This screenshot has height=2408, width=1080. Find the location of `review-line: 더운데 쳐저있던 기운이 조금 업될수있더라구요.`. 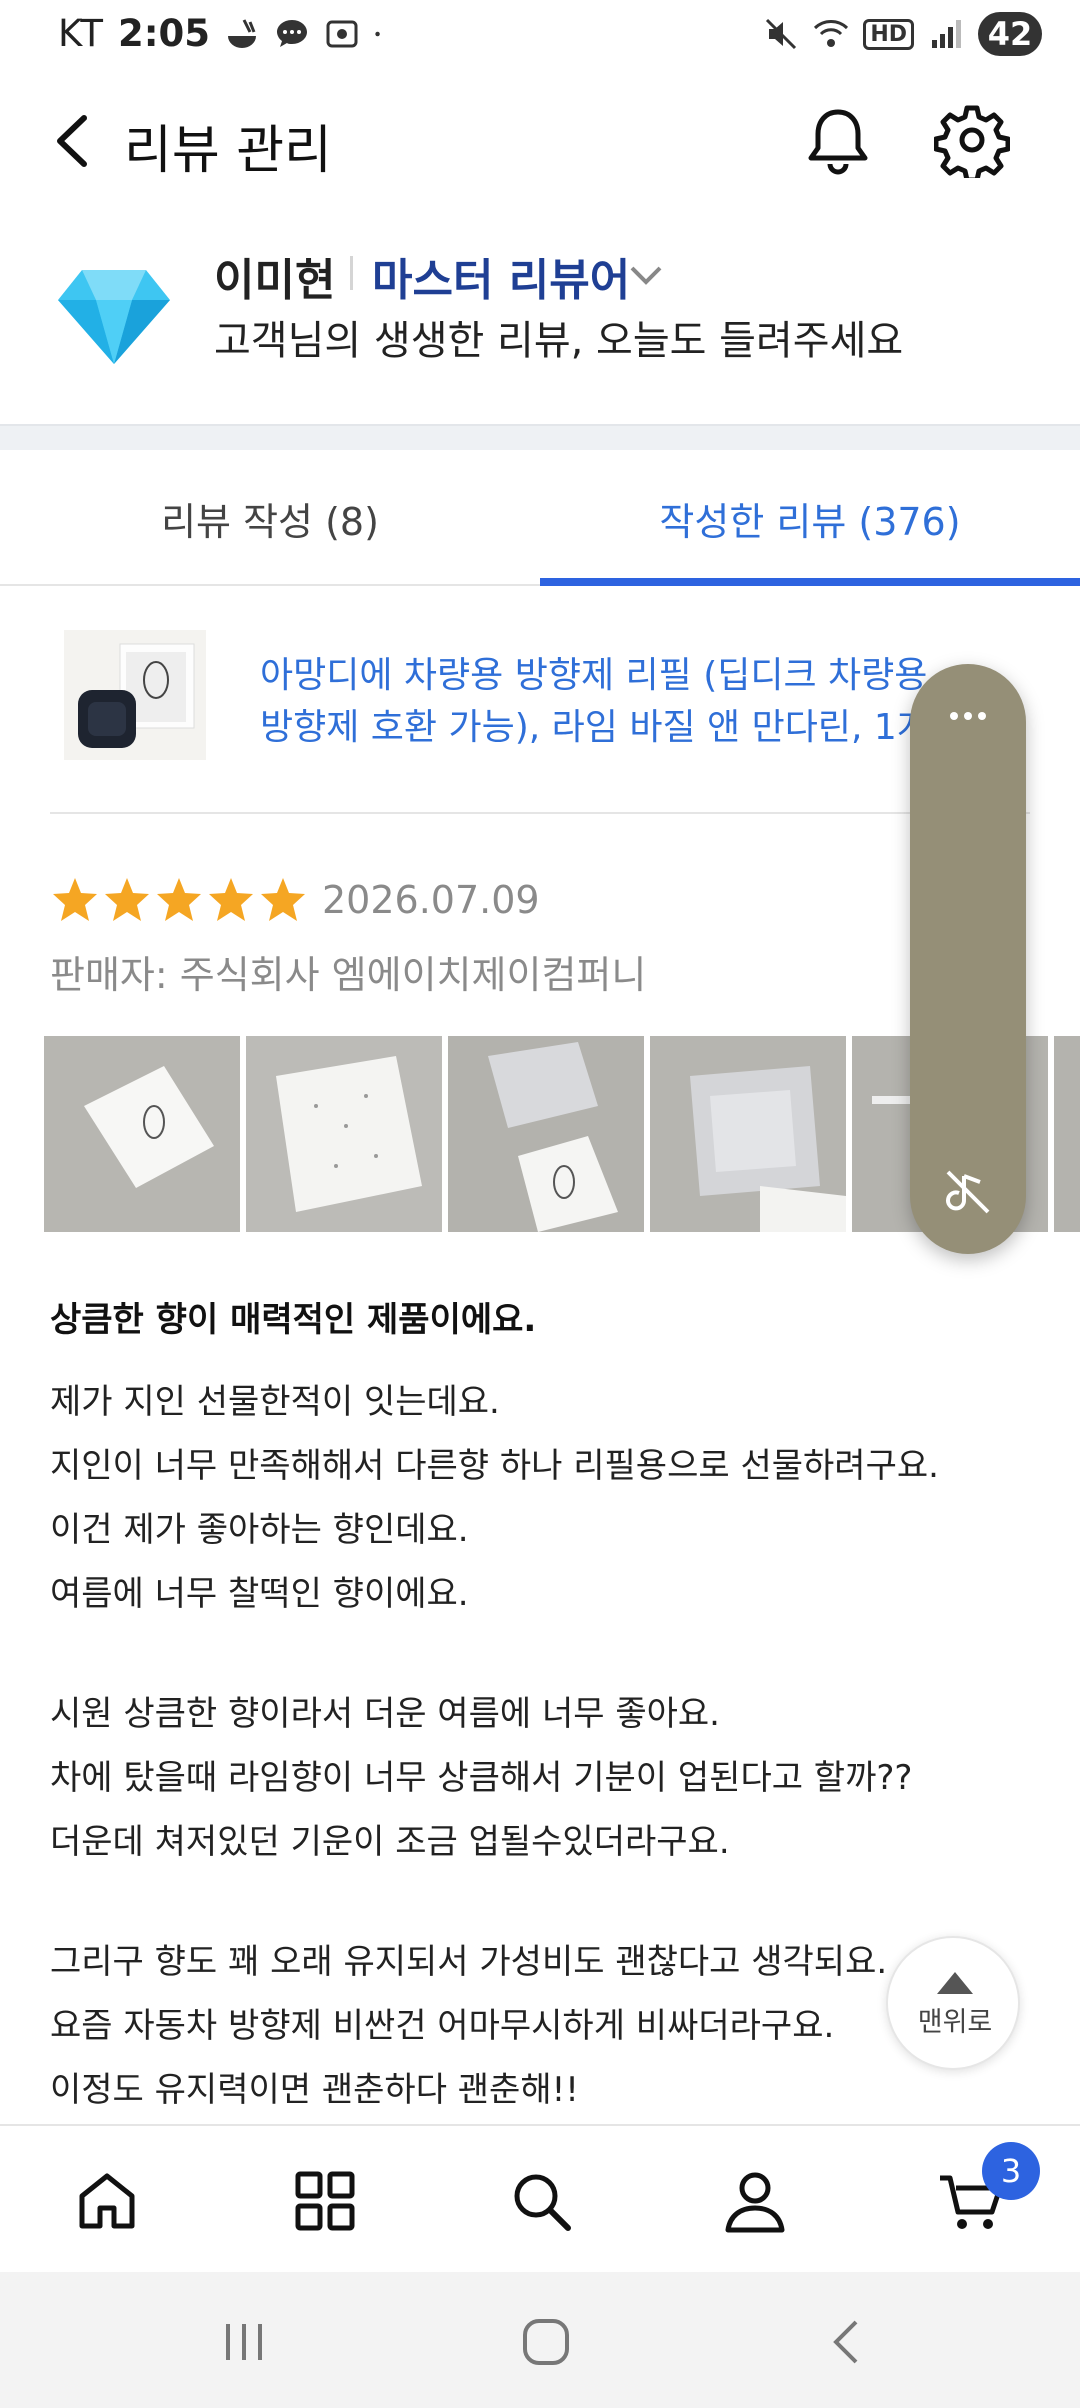

review-line: 더운데 쳐저있던 기운이 조금 업될수있더라구요. is located at coordinates (390, 1842).